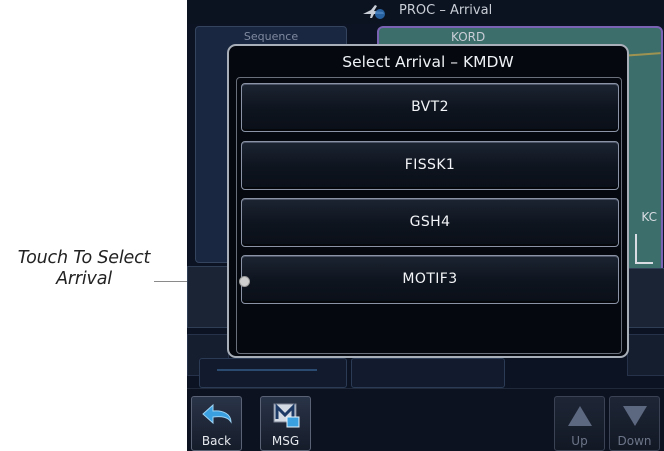  I want to click on page-title: PROC – Arrival, so click(446, 10).